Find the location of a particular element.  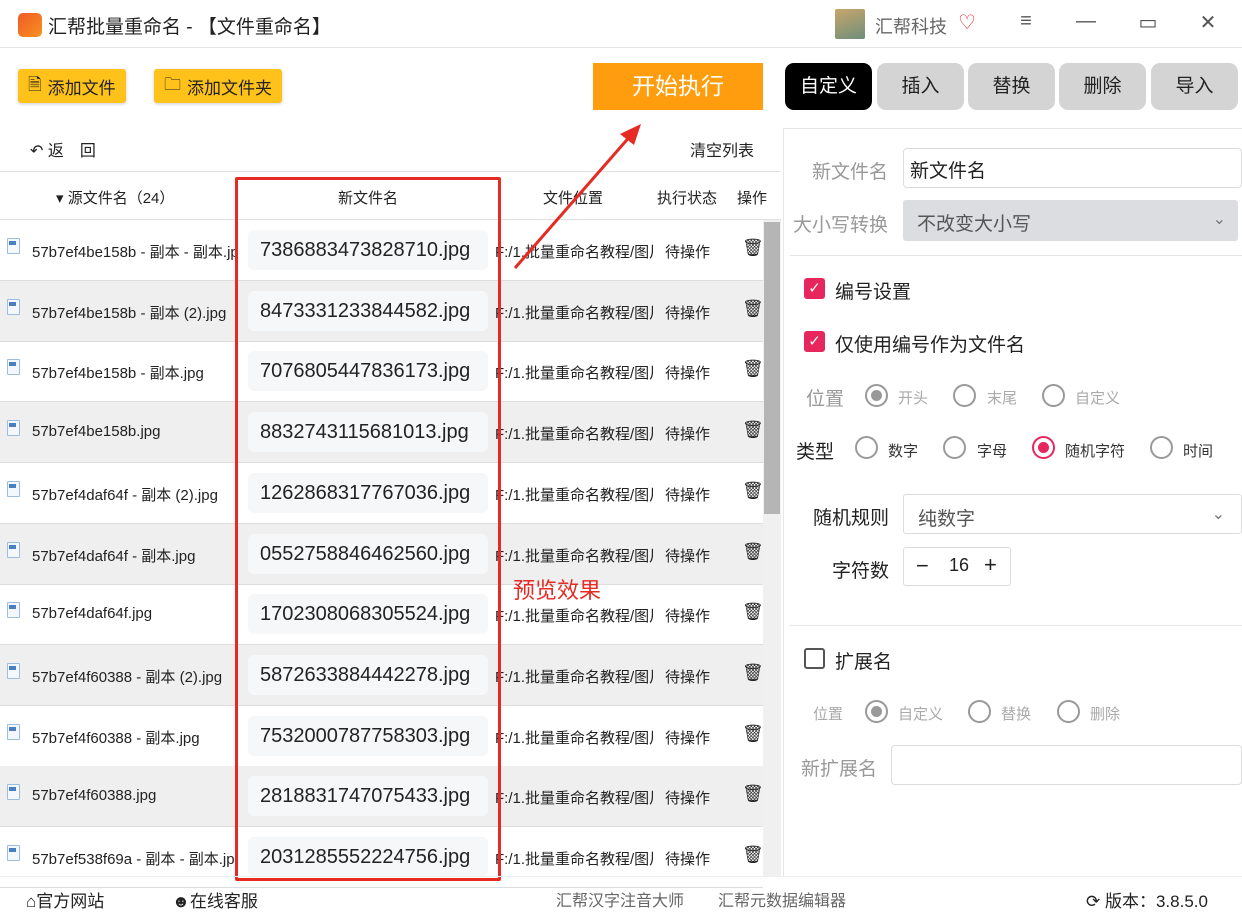

menu-icon: ≡ is located at coordinates (1026, 21).